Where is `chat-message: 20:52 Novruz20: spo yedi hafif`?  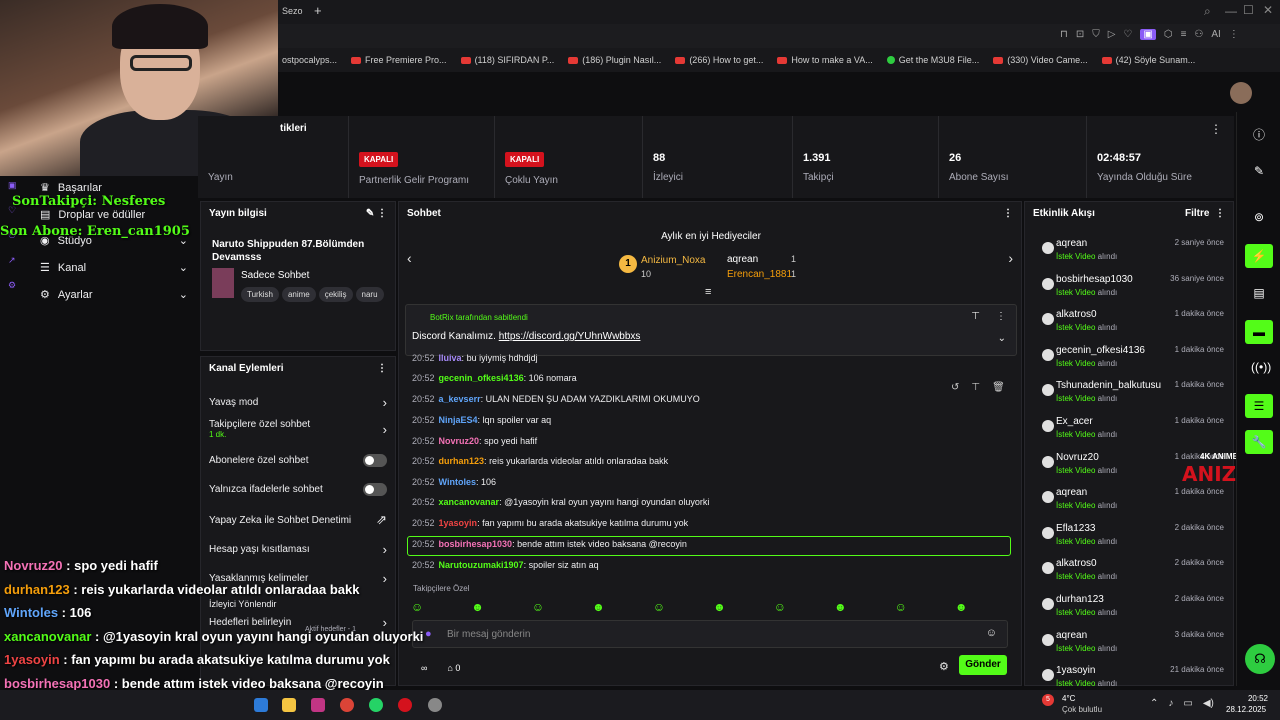
chat-message: 20:52 Novruz20: spo yedi hafif is located at coordinates (474, 441).